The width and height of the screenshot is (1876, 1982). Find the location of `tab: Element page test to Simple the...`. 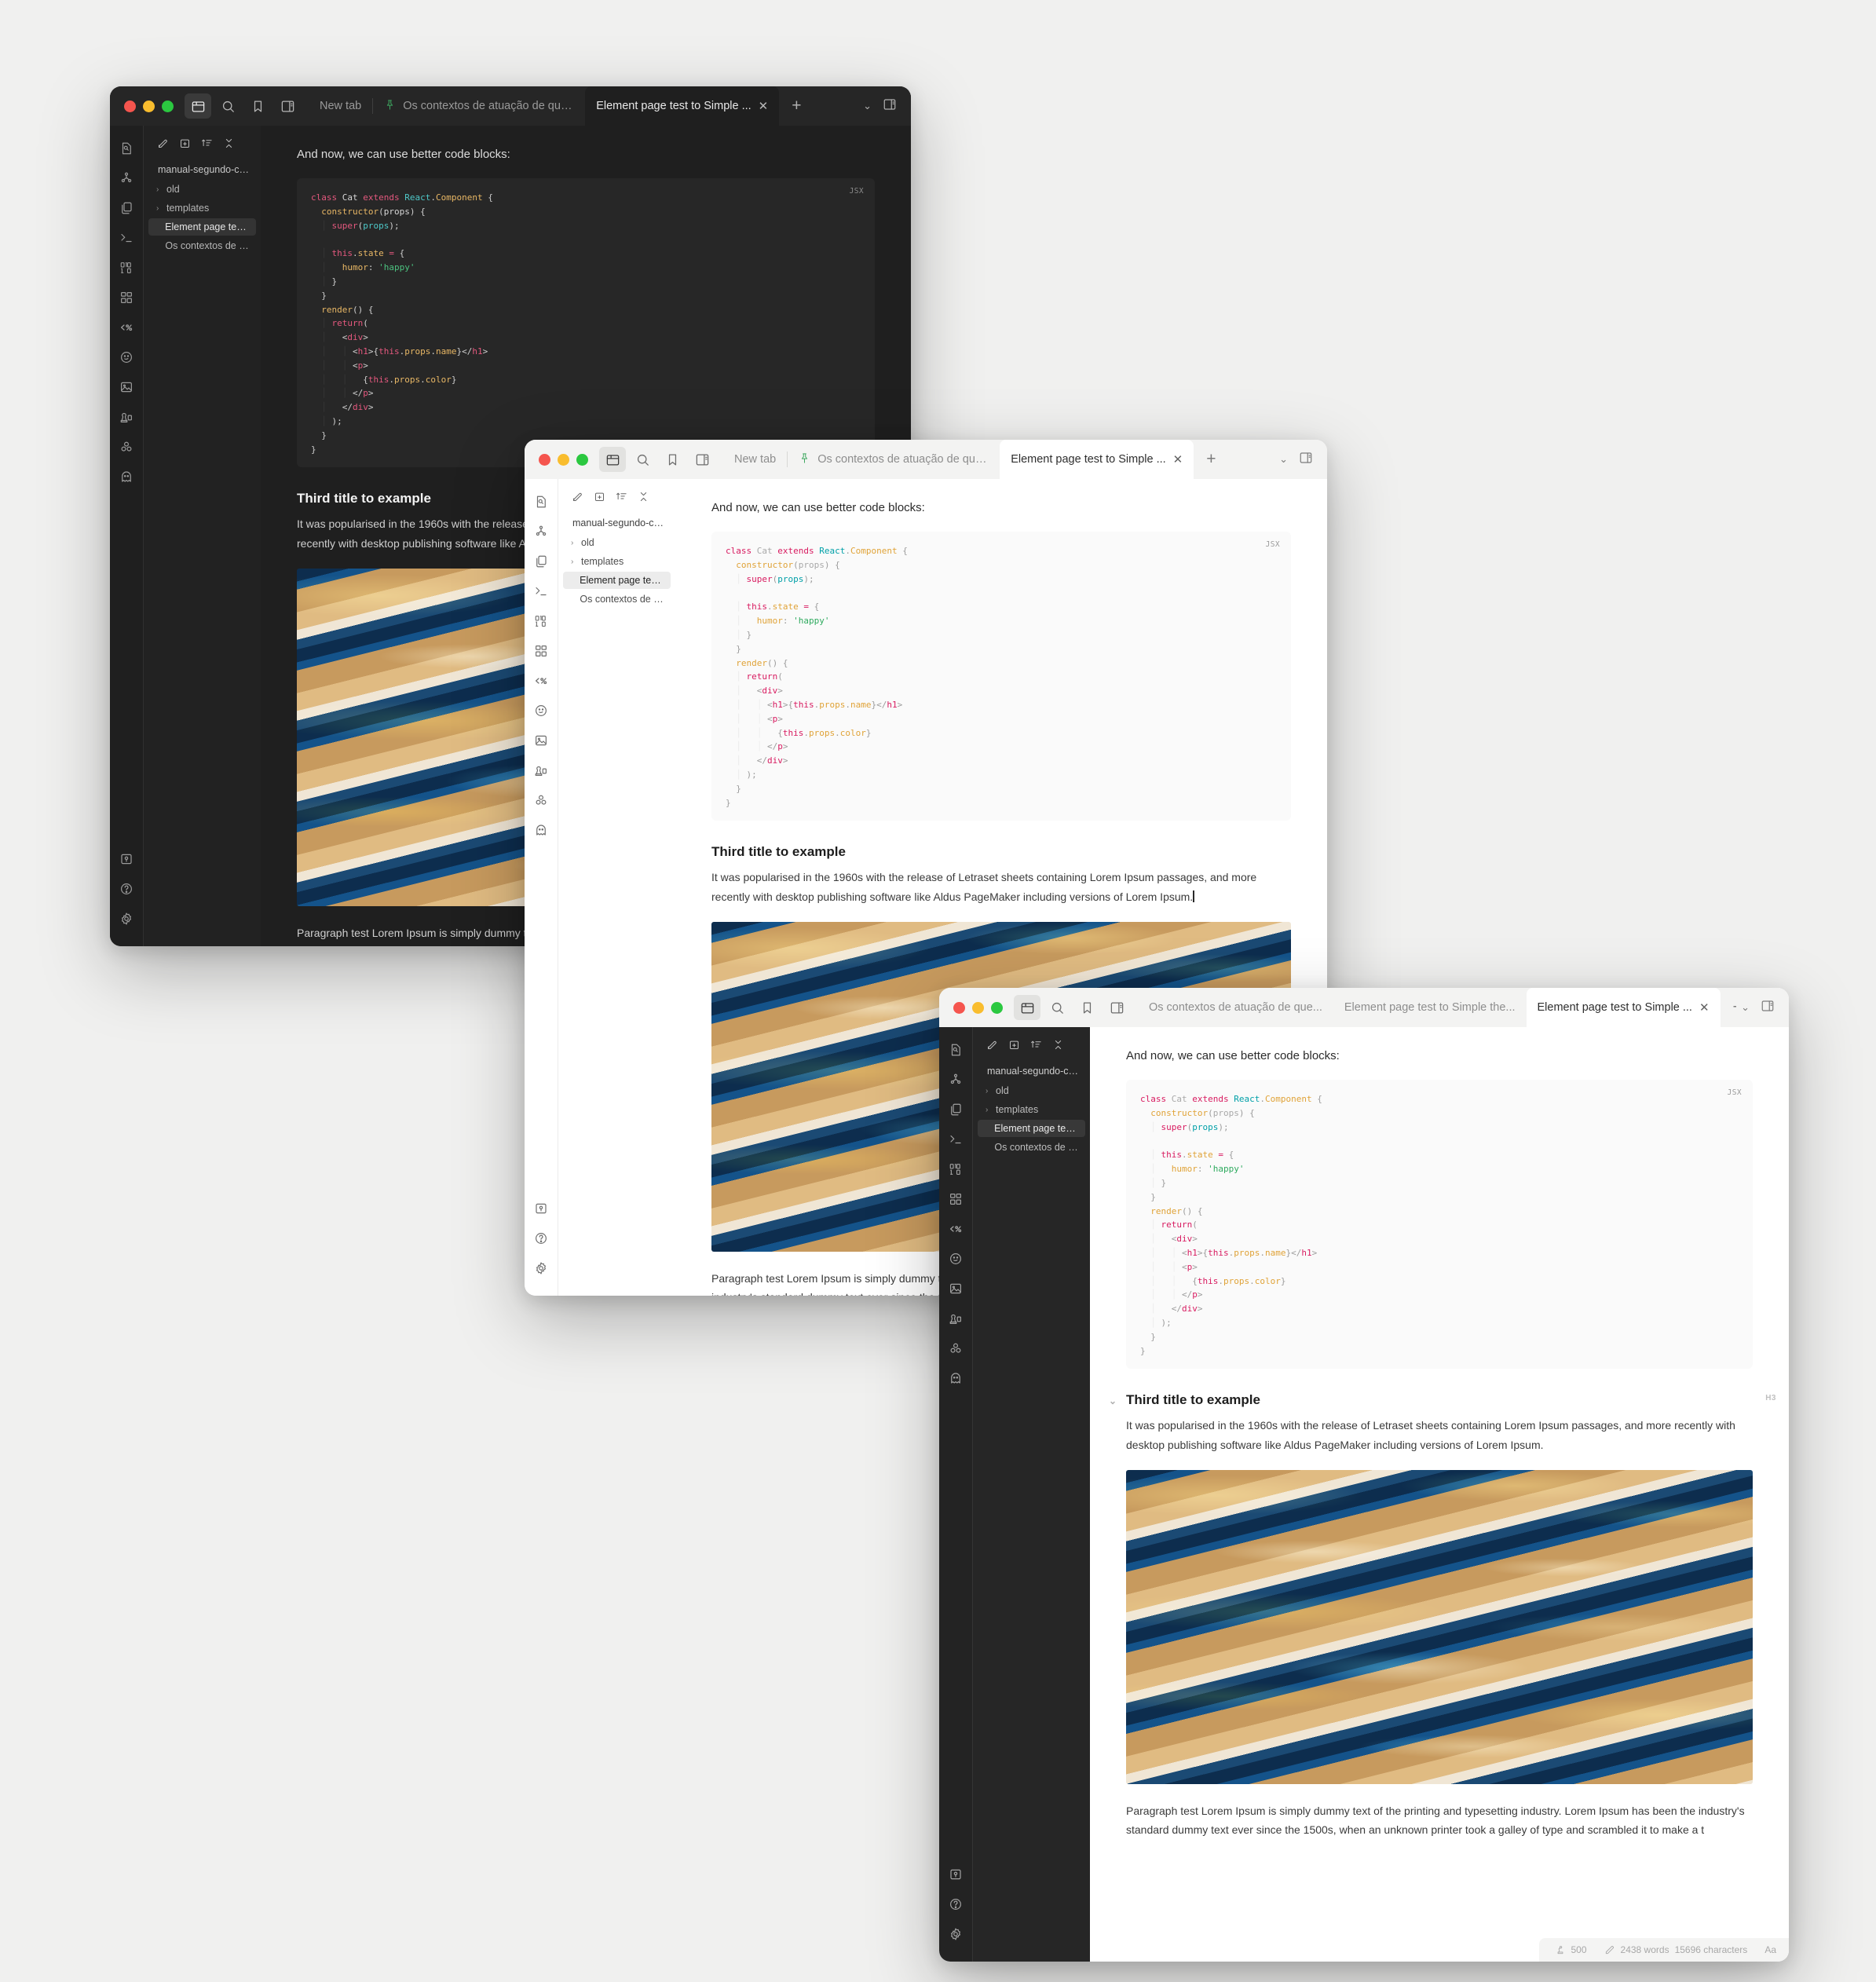

tab: Element page test to Simple the... is located at coordinates (1430, 1007).